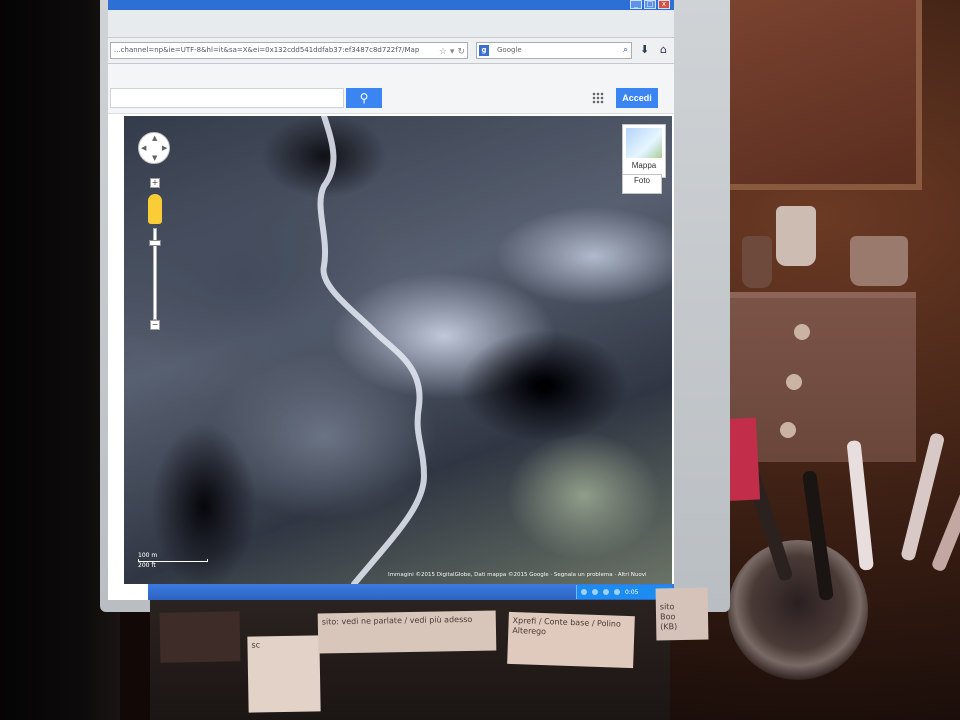 The width and height of the screenshot is (960, 720). What do you see at coordinates (391, 89) in the screenshot?
I see `google-header: ⚲ Accedi` at bounding box center [391, 89].